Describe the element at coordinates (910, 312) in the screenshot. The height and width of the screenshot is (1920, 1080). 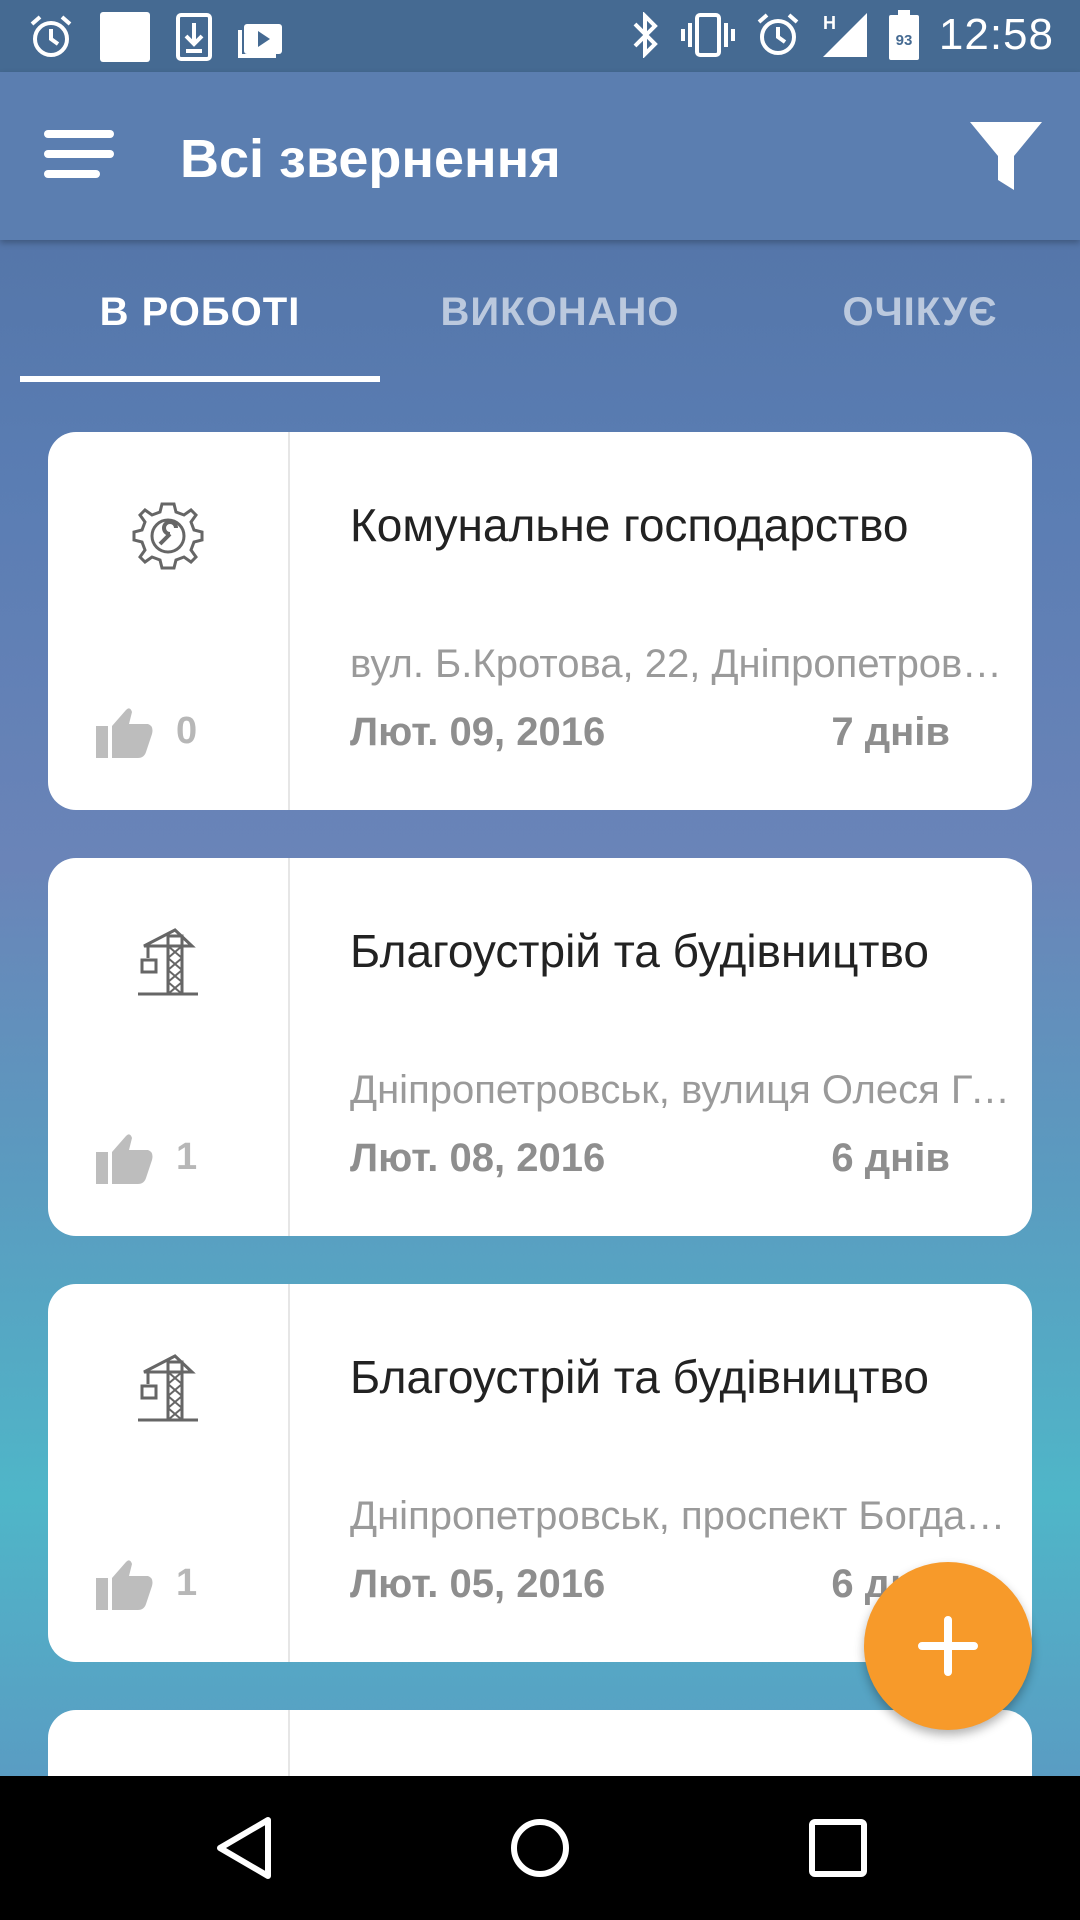
I see `tab-pending: ОЧІКУЄ` at that location.